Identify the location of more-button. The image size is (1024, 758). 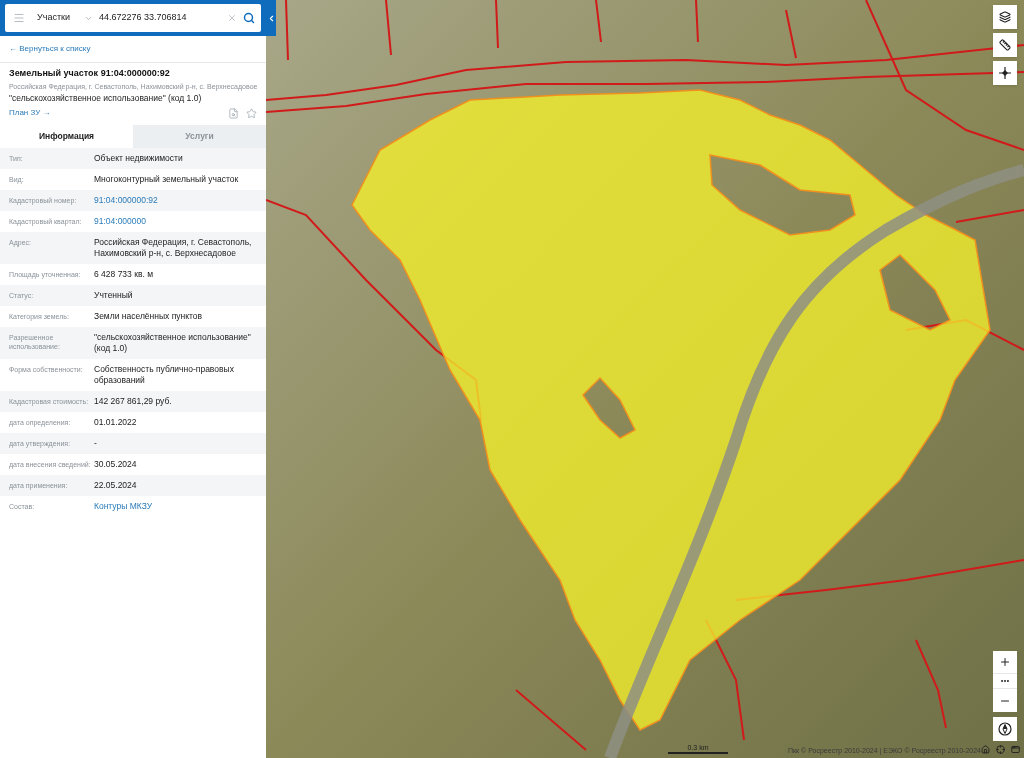
(1005, 681).